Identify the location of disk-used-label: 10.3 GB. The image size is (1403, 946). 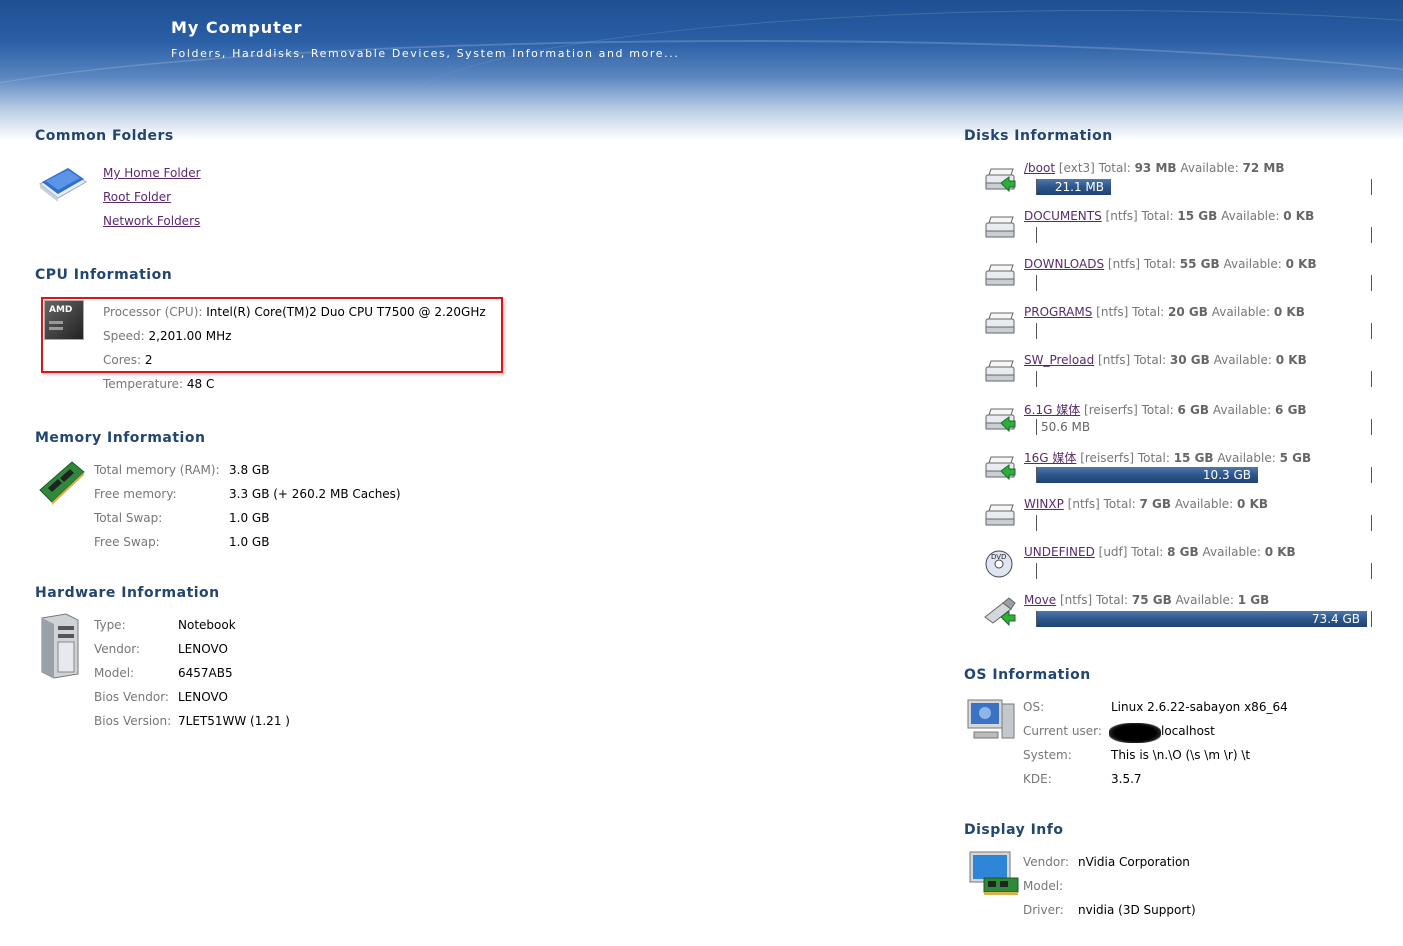
(1226, 475).